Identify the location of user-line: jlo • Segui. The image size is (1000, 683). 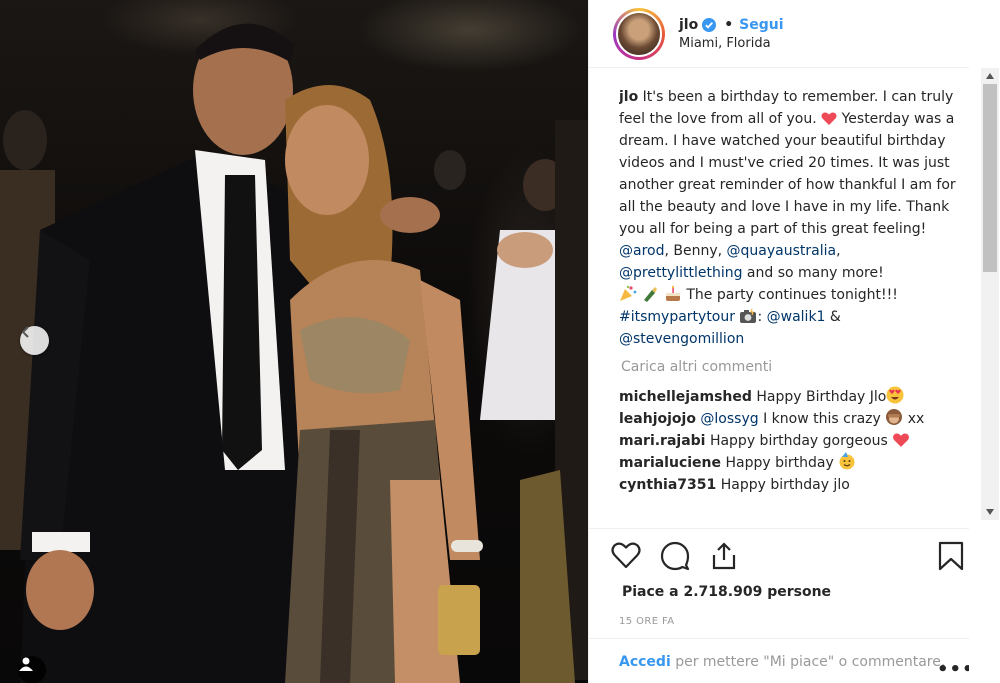
(731, 25).